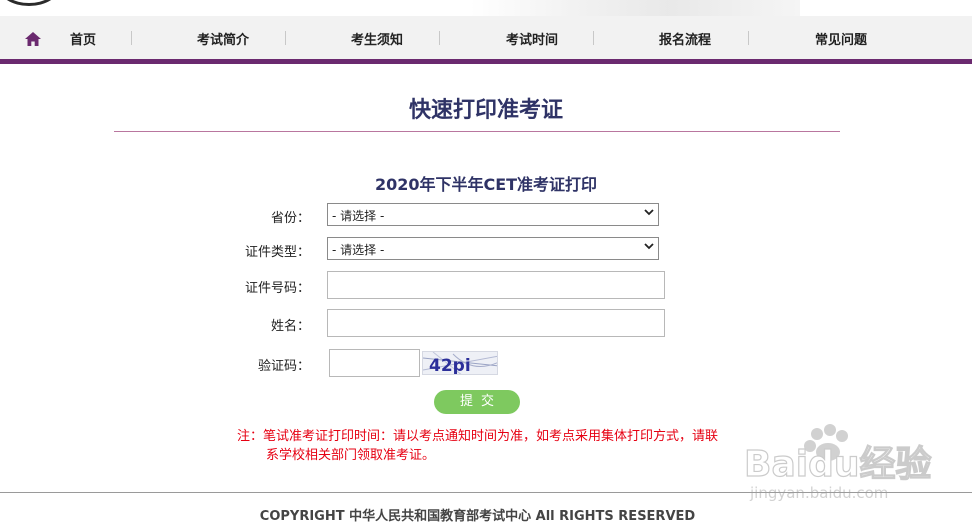  What do you see at coordinates (358, 250) in the screenshot?
I see `id-type-select-value: - 请选择 -` at bounding box center [358, 250].